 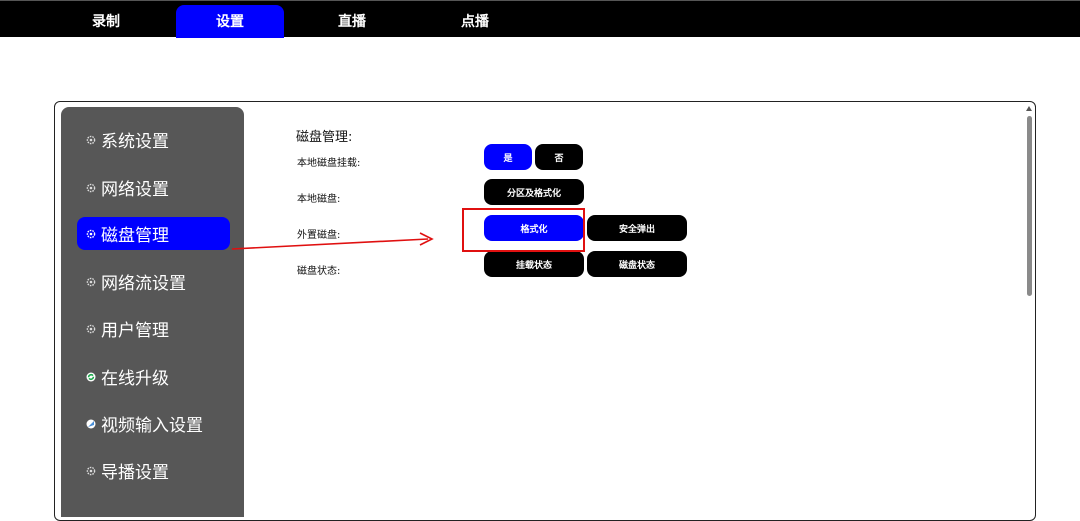 I want to click on sidebar-item-label: 视频输入设置, so click(x=152, y=426).